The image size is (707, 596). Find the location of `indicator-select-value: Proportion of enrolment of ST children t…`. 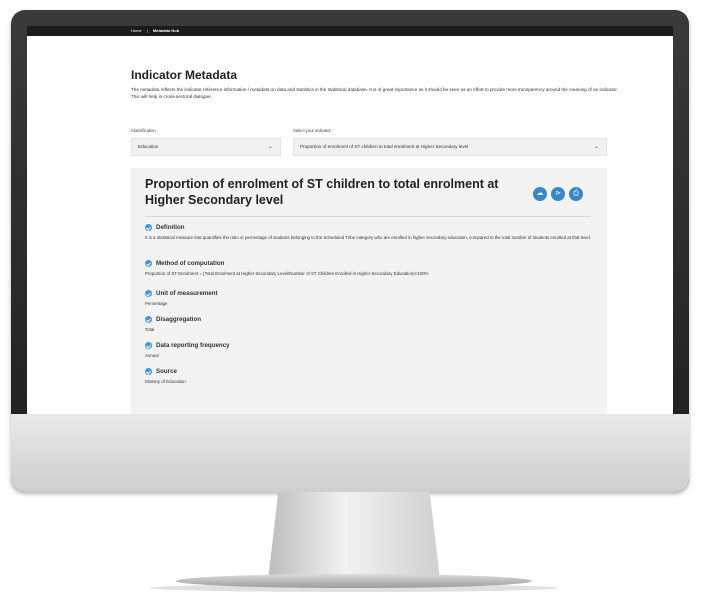

indicator-select-value: Proportion of enrolment of ST children t… is located at coordinates (384, 146).